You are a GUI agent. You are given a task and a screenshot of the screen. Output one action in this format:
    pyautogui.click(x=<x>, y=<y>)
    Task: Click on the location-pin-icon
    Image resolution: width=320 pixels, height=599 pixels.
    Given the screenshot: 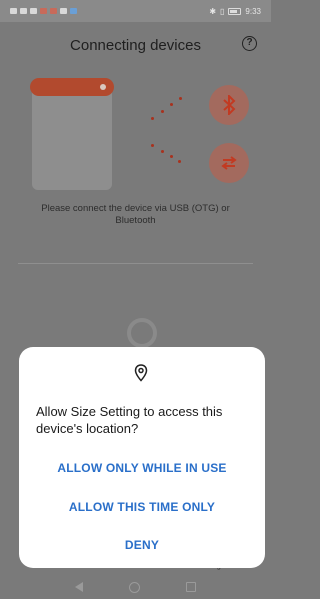 What is the action you would take?
    pyautogui.click(x=141, y=373)
    